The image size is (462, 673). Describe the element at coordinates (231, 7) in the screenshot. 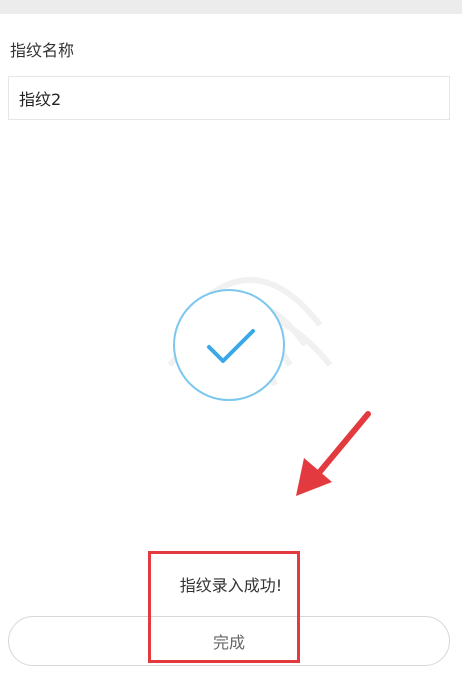

I see `top-bar` at that location.